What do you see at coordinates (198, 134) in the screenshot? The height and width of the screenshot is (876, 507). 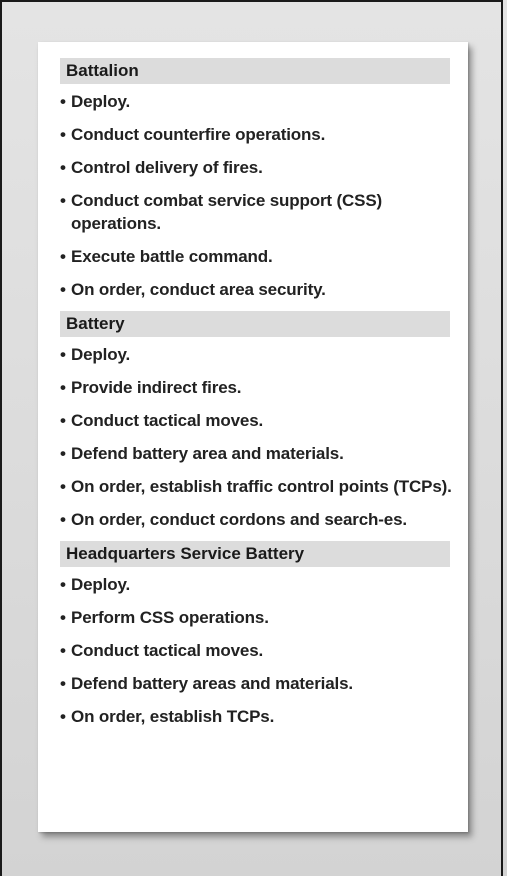 I see `list-item-text: Conduct counterfire operations.` at bounding box center [198, 134].